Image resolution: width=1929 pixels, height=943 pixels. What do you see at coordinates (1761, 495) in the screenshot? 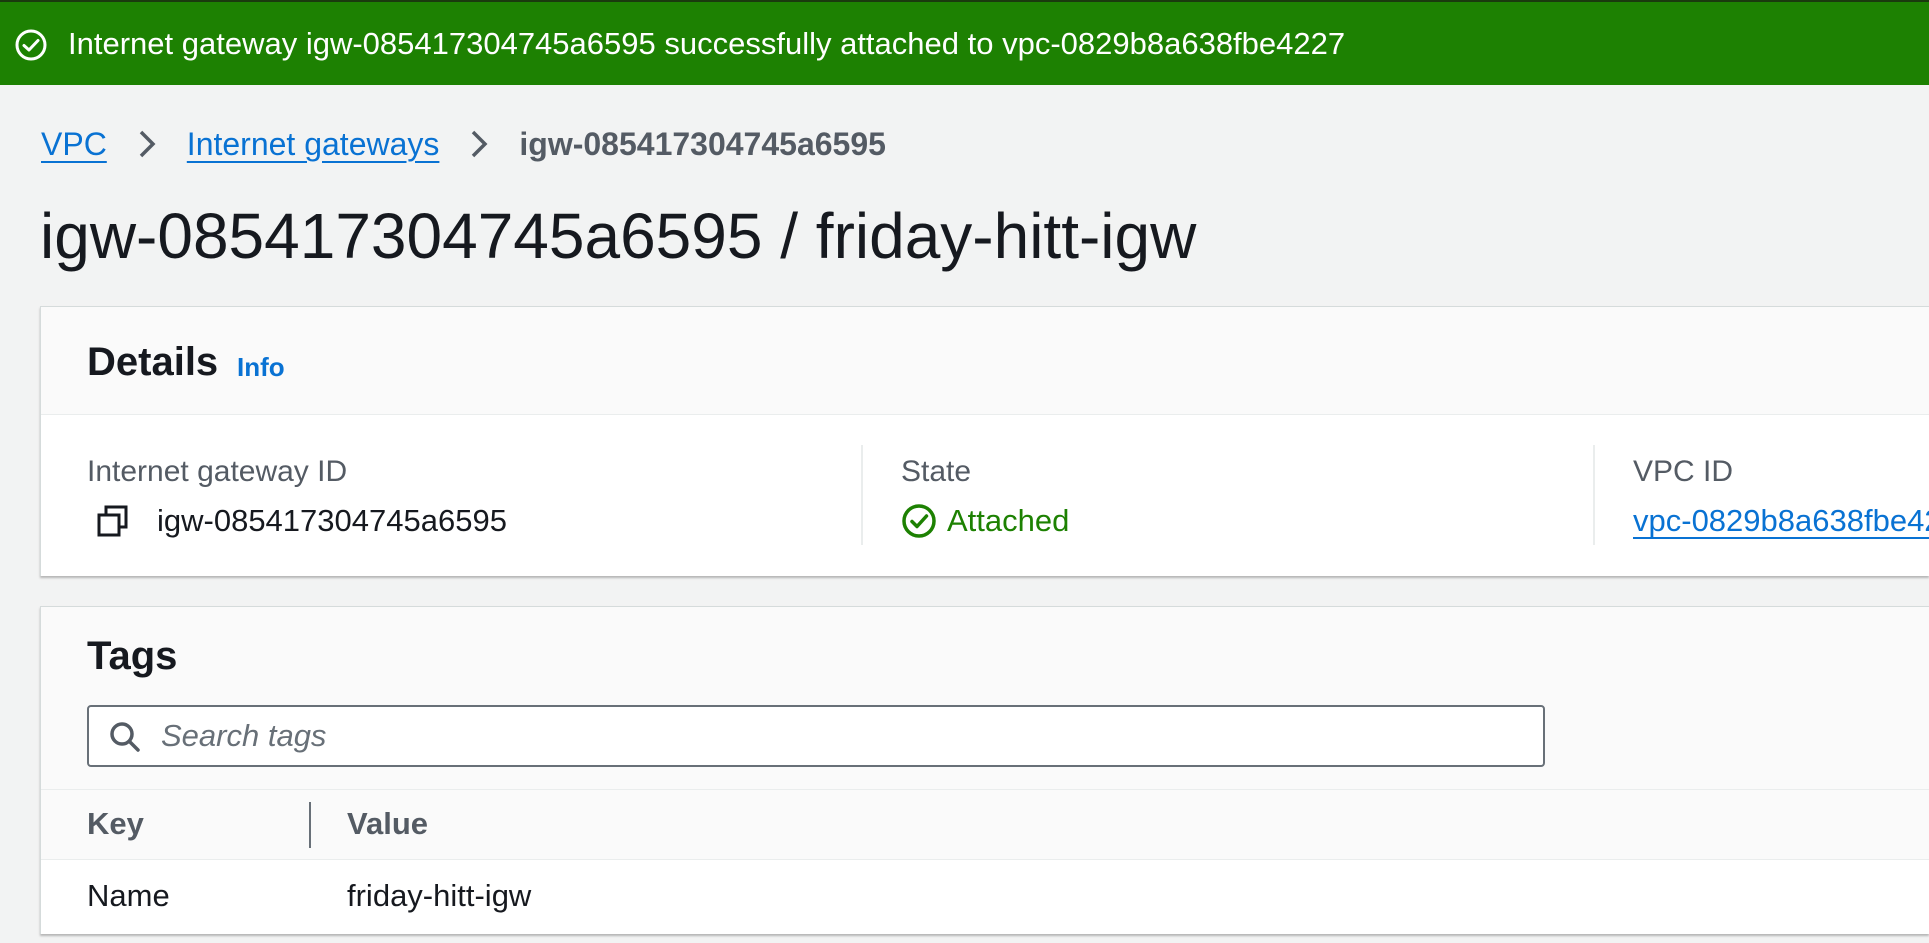
I see `detail-vpc-id: VPC ID vpc-0829b8a638fbe4227` at bounding box center [1761, 495].